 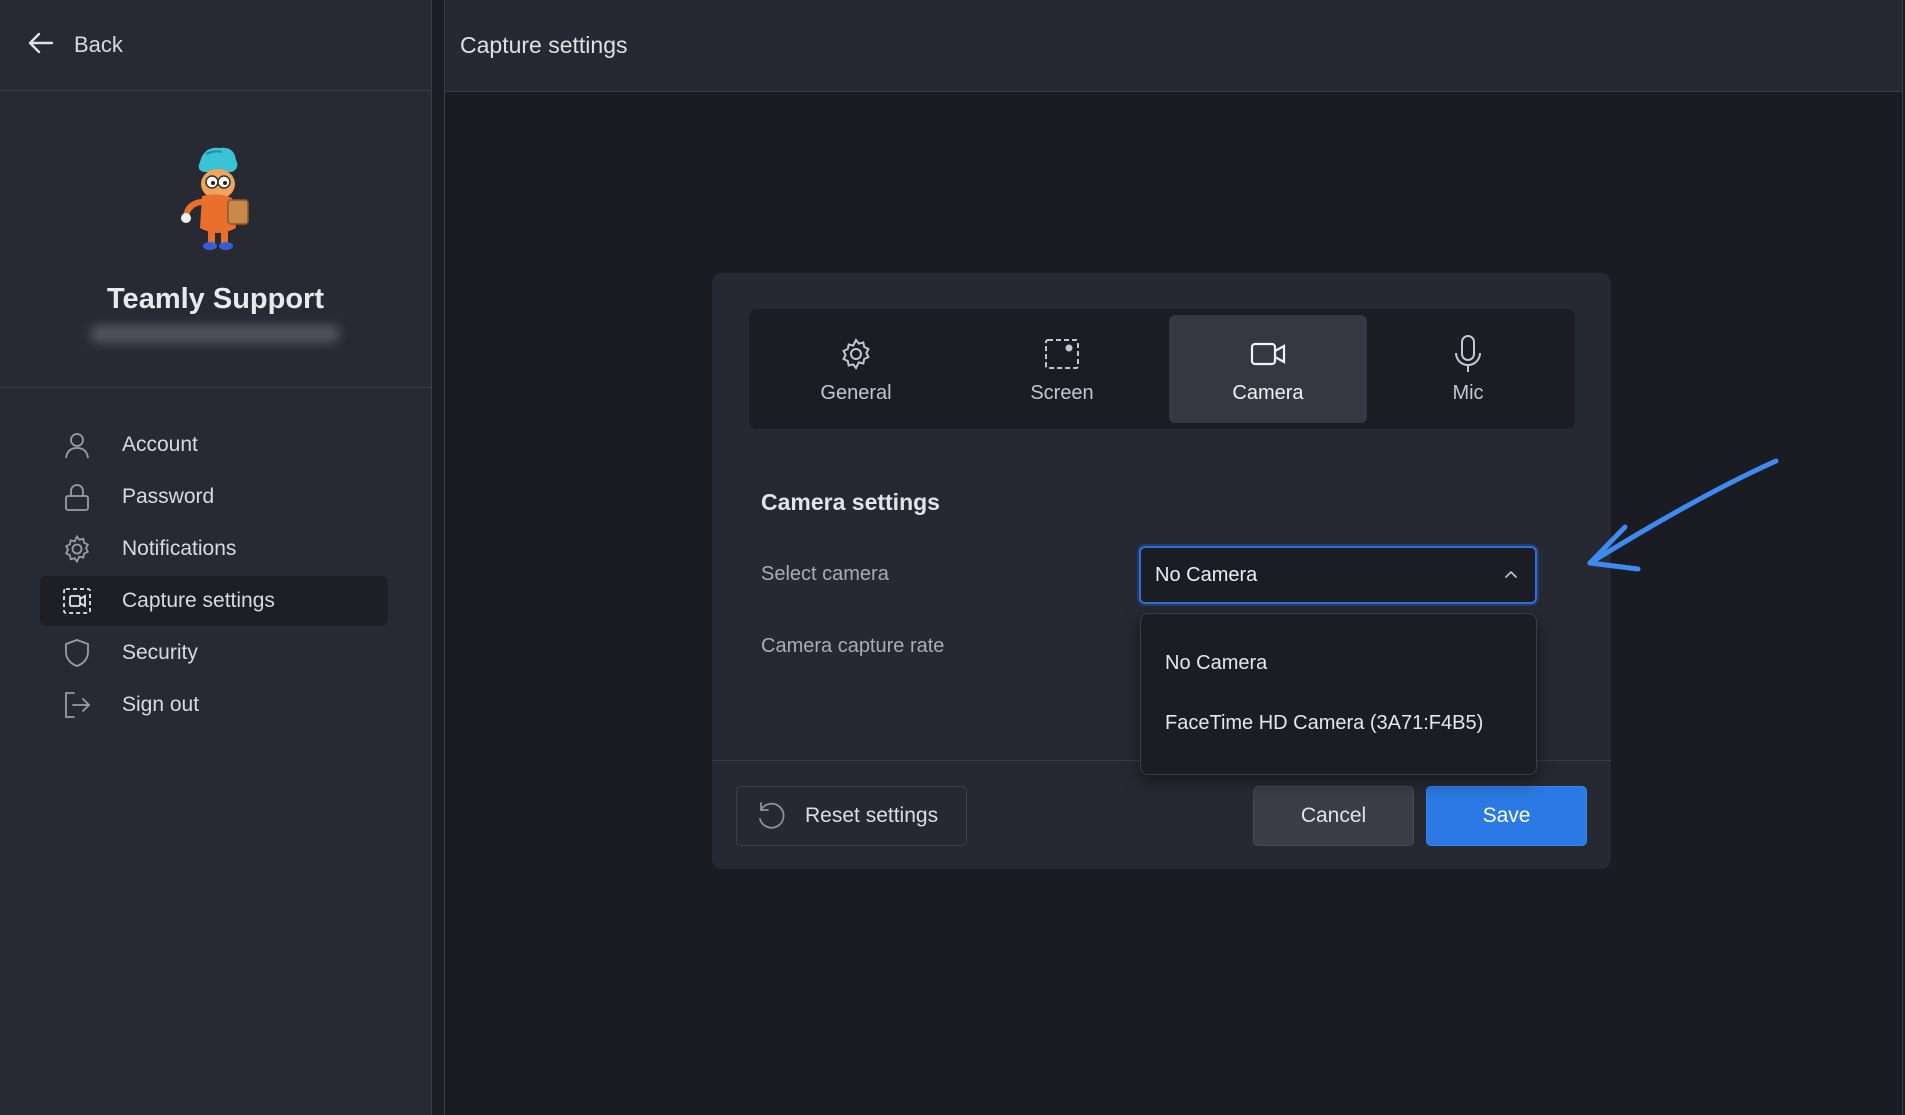 What do you see at coordinates (214, 705) in the screenshot?
I see `sidebar-item-sign-out: Sign out` at bounding box center [214, 705].